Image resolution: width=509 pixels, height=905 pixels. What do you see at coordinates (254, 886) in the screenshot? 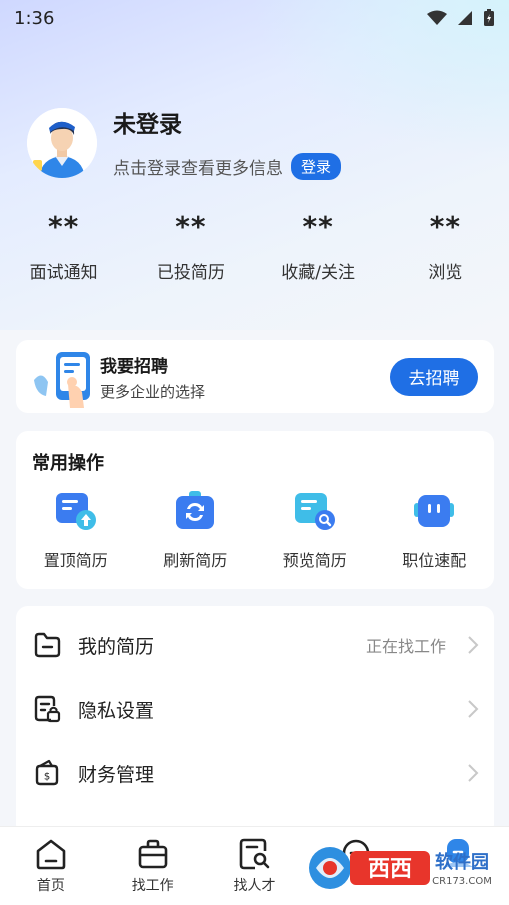
I see `tab-label: 找人才` at bounding box center [254, 886].